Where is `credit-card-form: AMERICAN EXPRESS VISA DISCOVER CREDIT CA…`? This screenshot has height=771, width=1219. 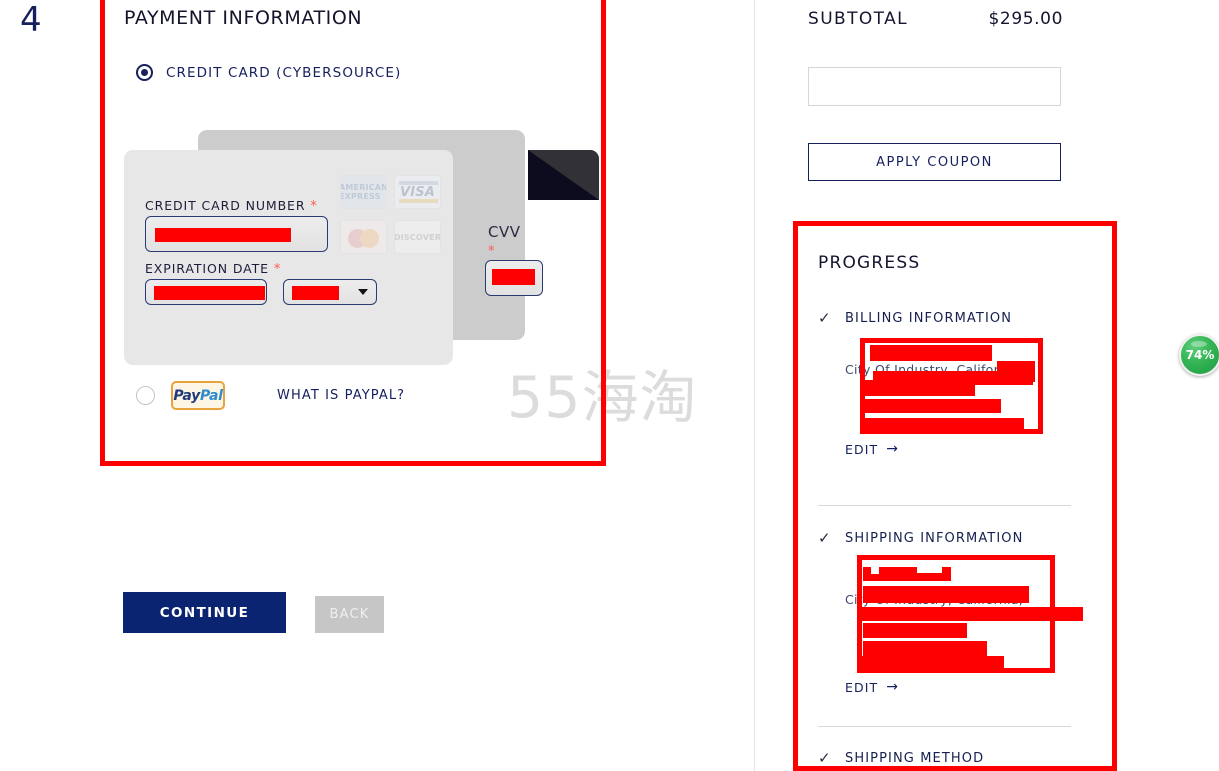 credit-card-form: AMERICAN EXPRESS VISA DISCOVER CREDIT CA… is located at coordinates (361, 247).